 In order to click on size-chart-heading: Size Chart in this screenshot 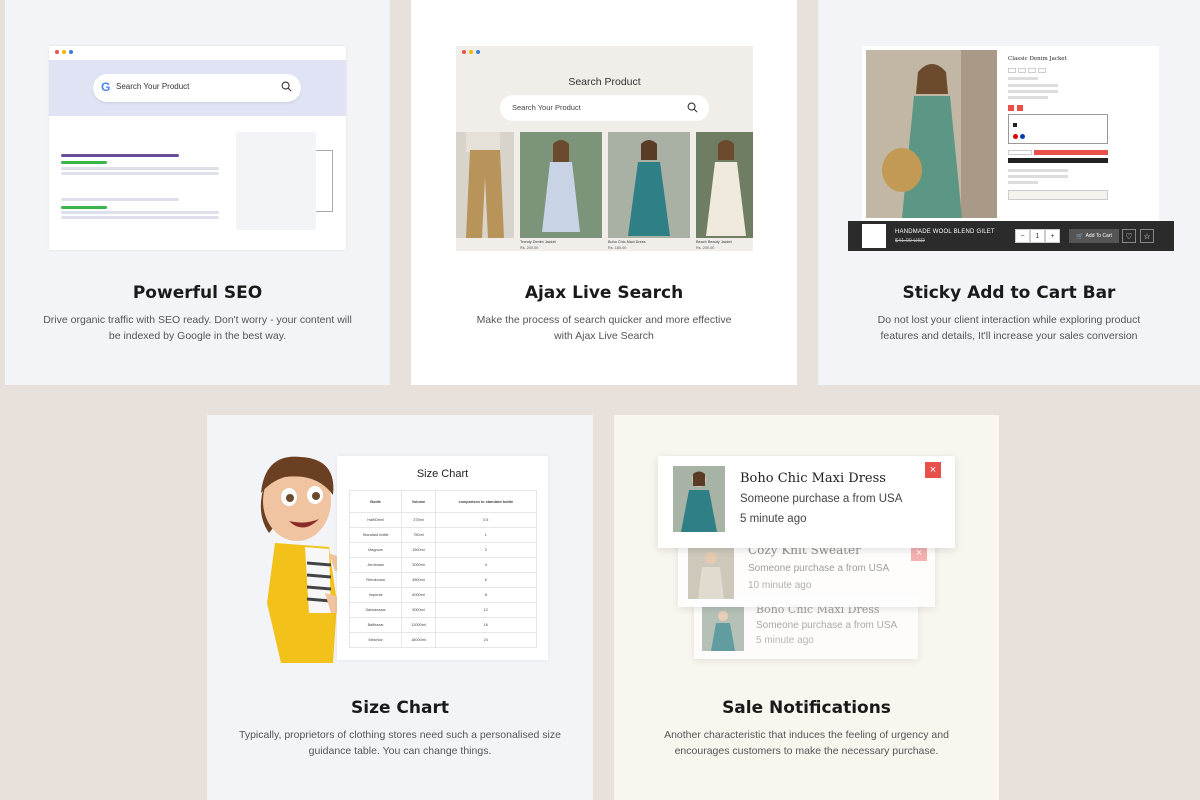, I will do `click(442, 474)`.